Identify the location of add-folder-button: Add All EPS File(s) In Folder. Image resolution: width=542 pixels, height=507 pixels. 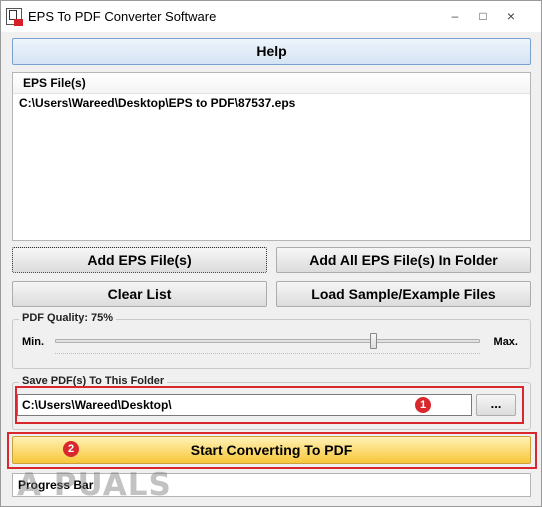
(403, 260).